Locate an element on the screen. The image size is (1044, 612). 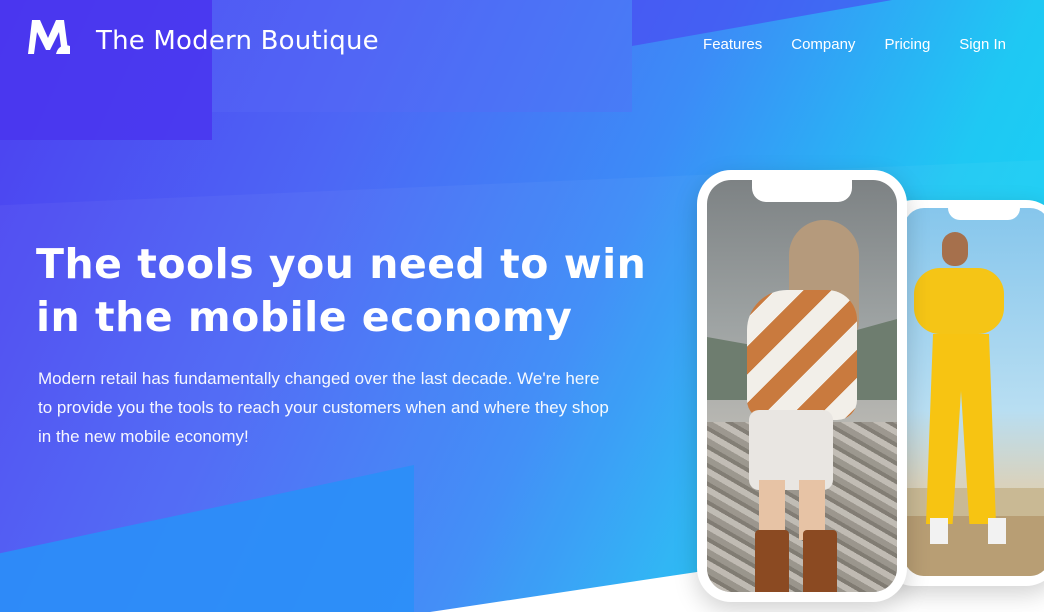
photo-model-head is located at coordinates (955, 249).